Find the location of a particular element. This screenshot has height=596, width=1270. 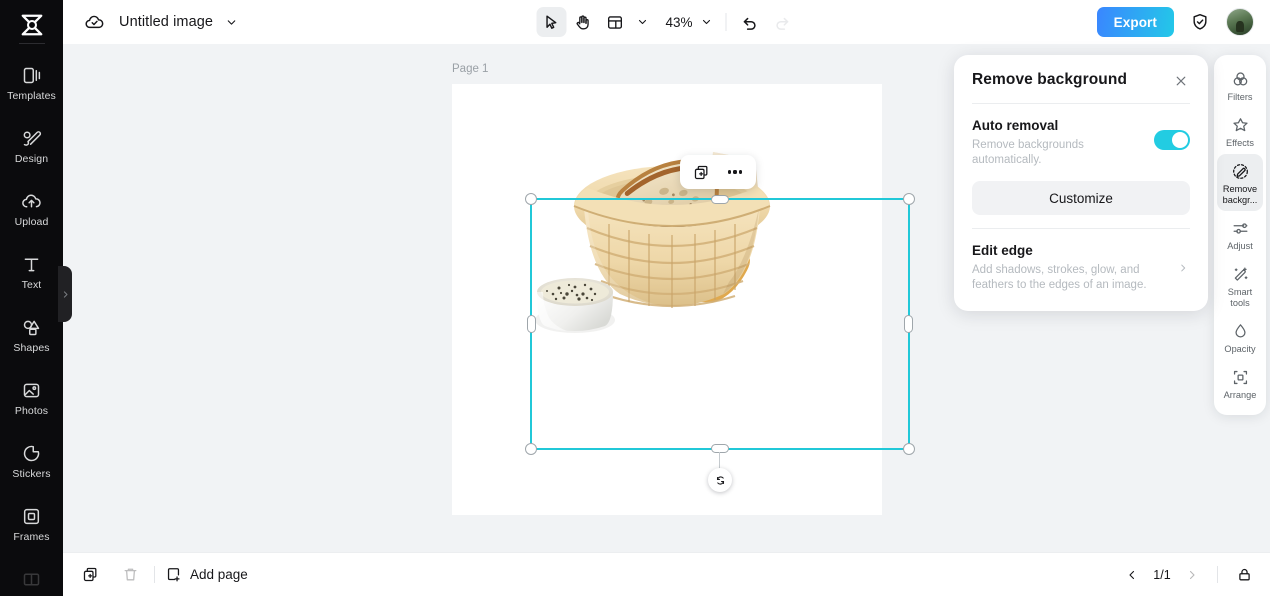

duplicate-page-icon is located at coordinates (89, 574).